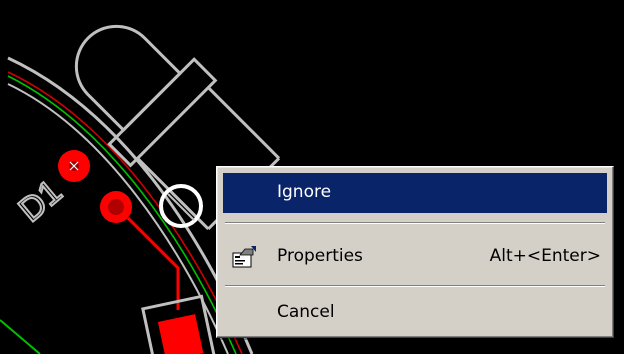  Describe the element at coordinates (20, 336) in the screenshot. I see `track-green-corner` at that location.